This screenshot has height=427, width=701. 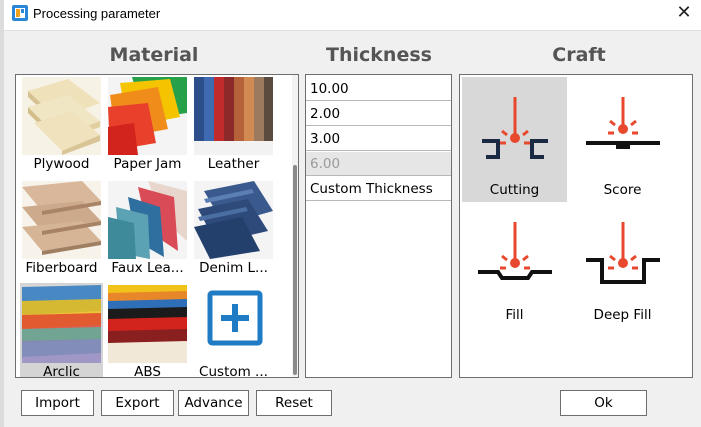 I want to click on arclic-thumbnail, so click(x=61, y=324).